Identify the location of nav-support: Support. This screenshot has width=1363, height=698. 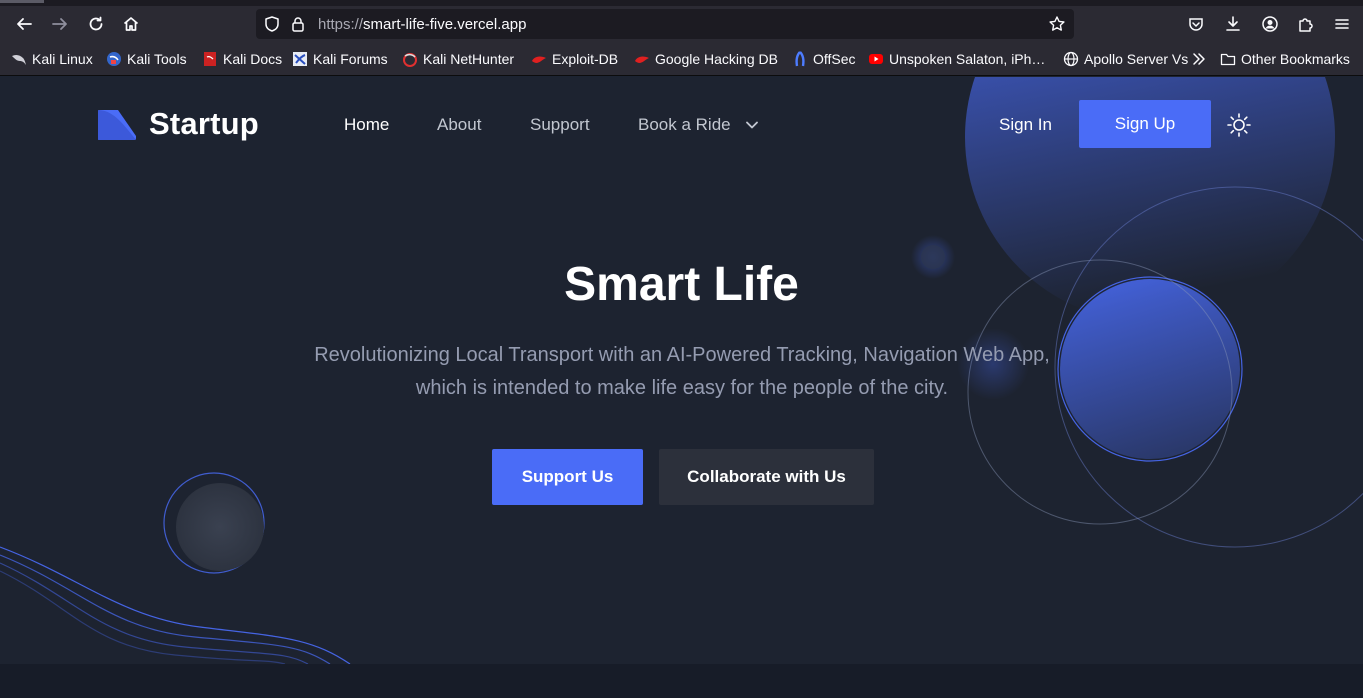
(560, 125).